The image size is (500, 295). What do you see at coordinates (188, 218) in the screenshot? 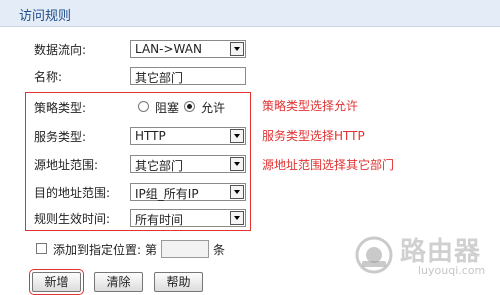
I see `time-select: 所有时间` at bounding box center [188, 218].